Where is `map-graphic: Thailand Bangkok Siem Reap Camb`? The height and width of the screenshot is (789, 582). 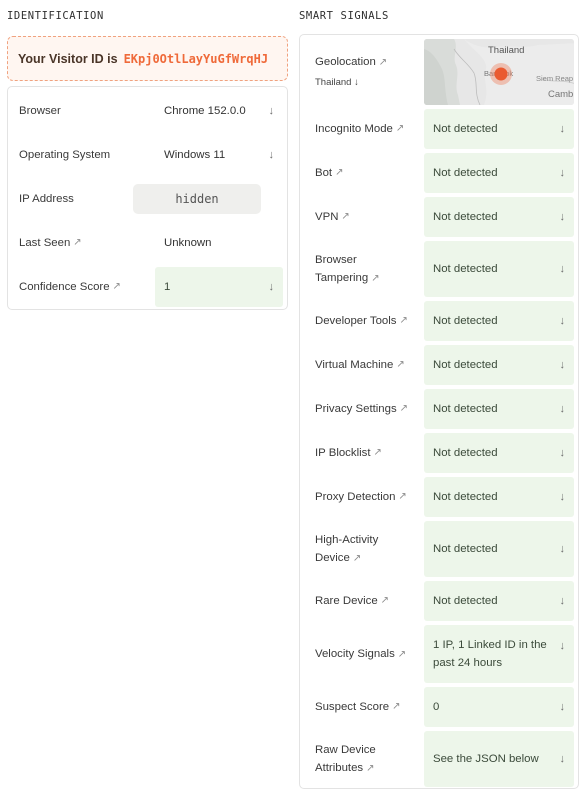 map-graphic: Thailand Bangkok Siem Reap Camb is located at coordinates (499, 72).